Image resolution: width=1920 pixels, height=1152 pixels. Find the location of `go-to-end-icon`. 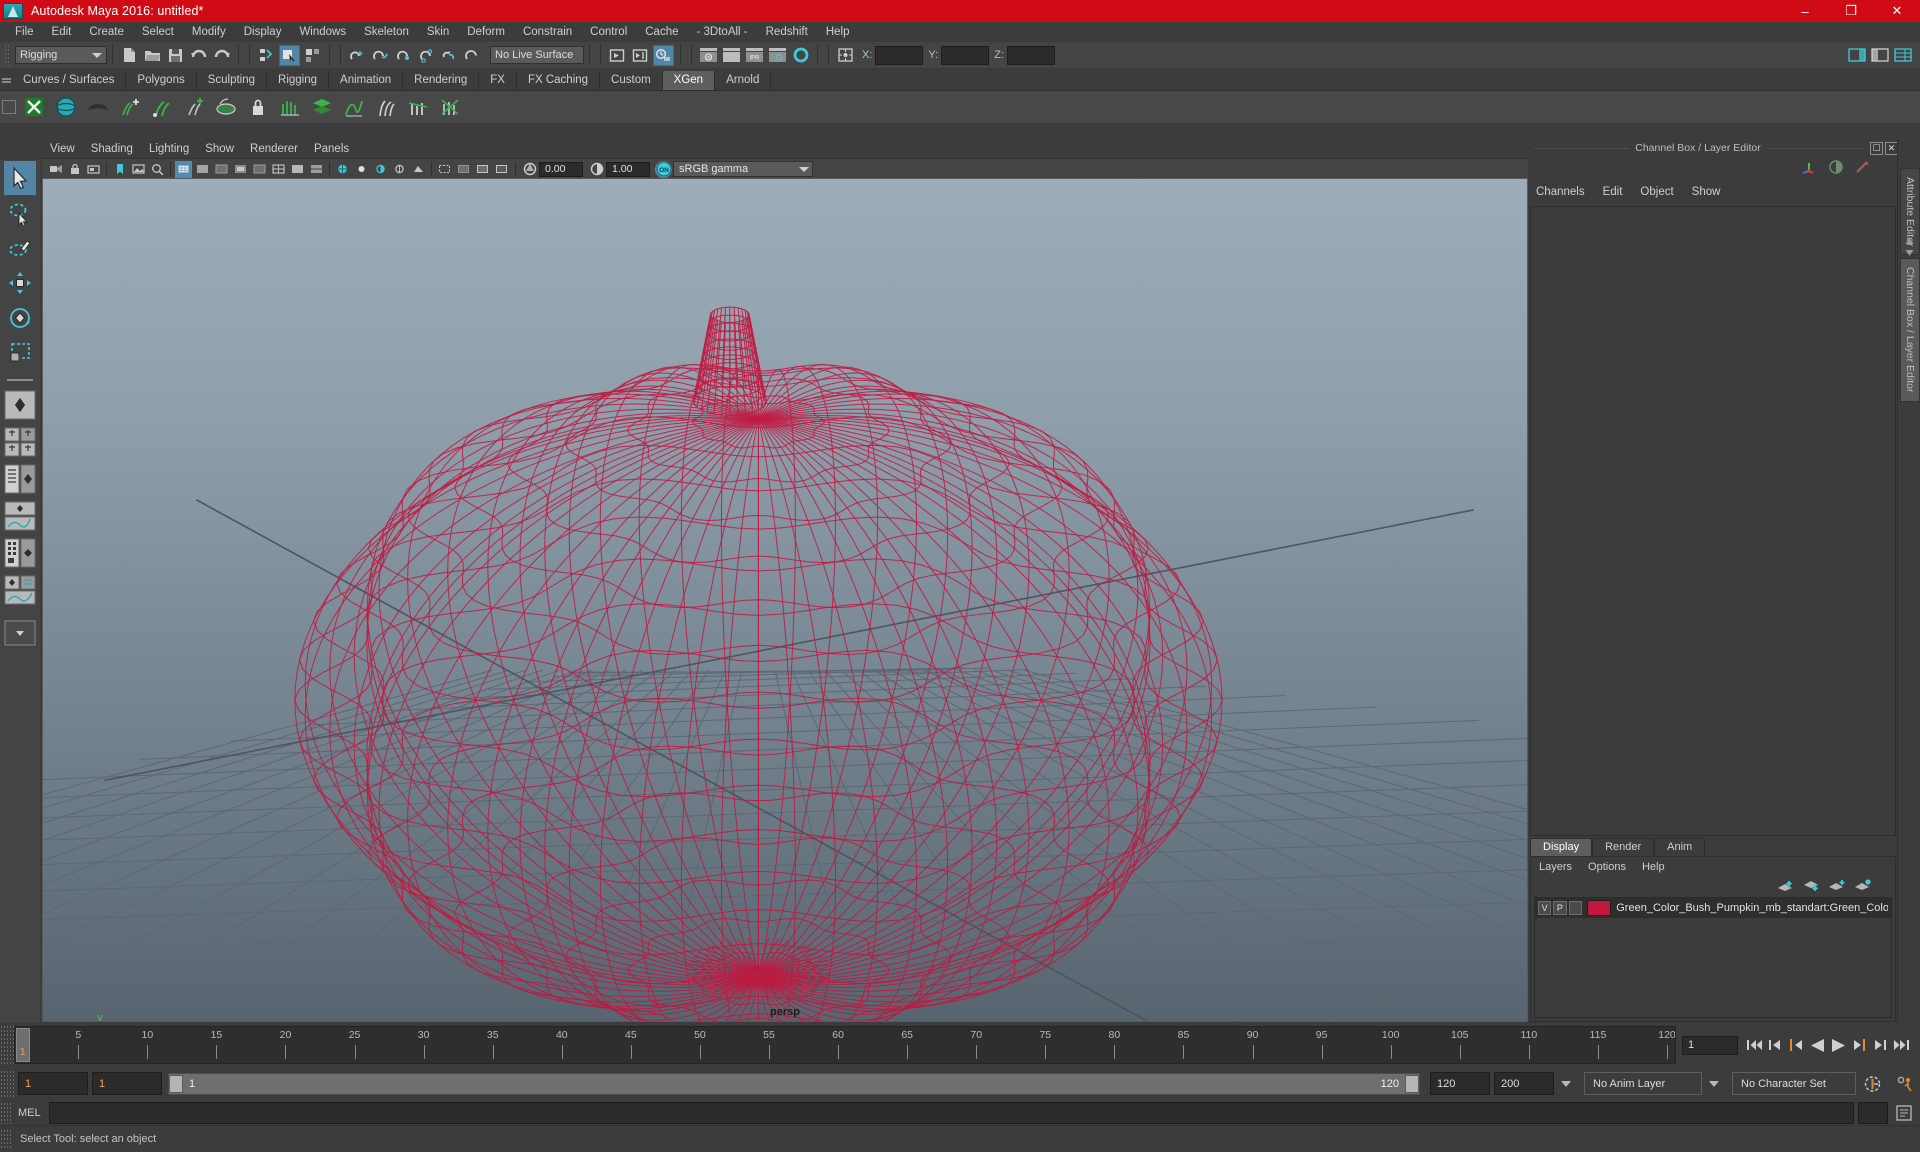

go-to-end-icon is located at coordinates (1901, 1045).